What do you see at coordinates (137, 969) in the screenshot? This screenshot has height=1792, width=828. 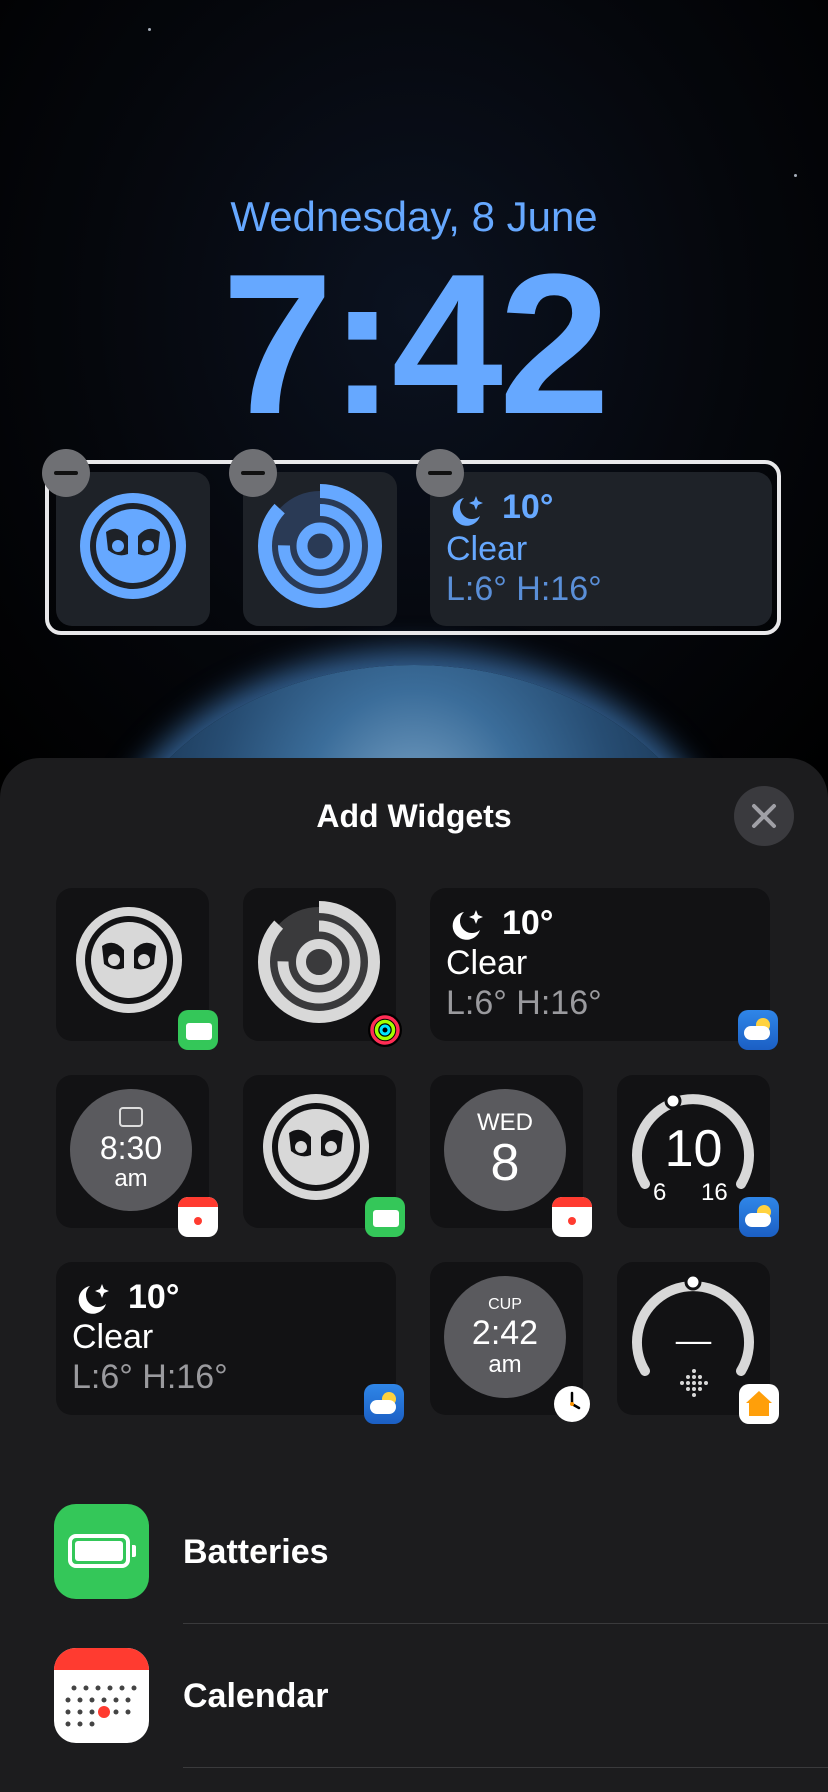 I see `widget-batteries` at bounding box center [137, 969].